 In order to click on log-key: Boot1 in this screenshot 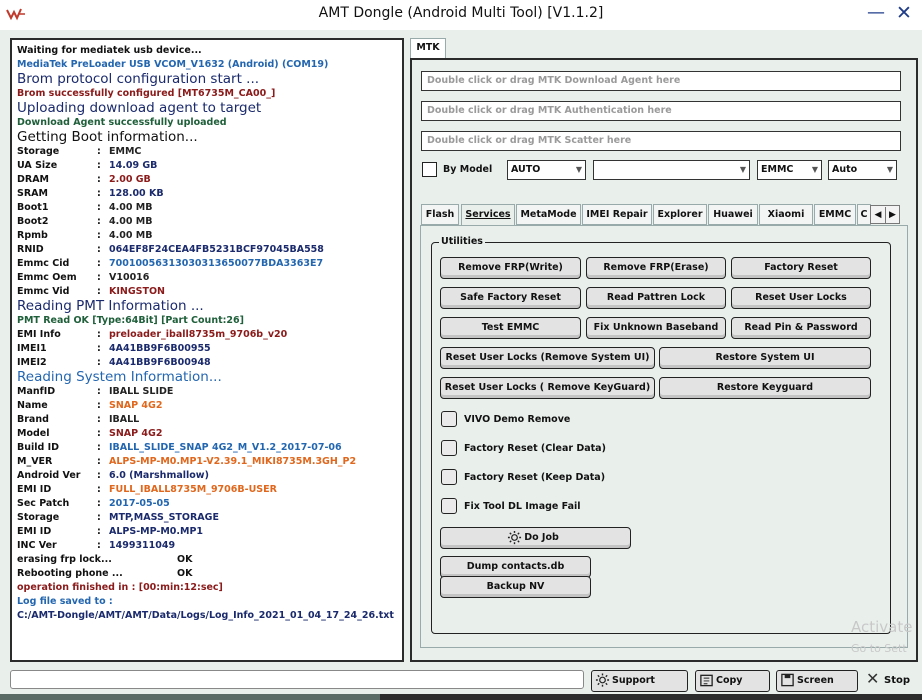, I will do `click(33, 207)`.